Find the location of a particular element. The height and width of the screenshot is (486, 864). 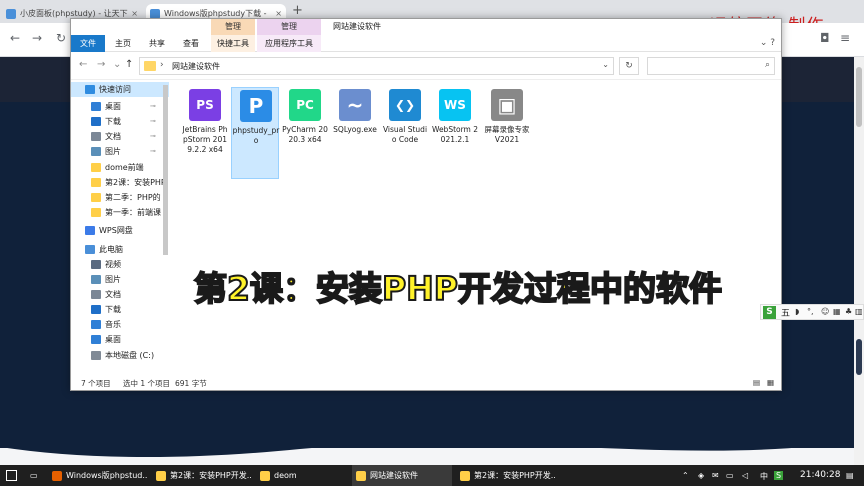

nav-item: 图片 is located at coordinates (120, 279).